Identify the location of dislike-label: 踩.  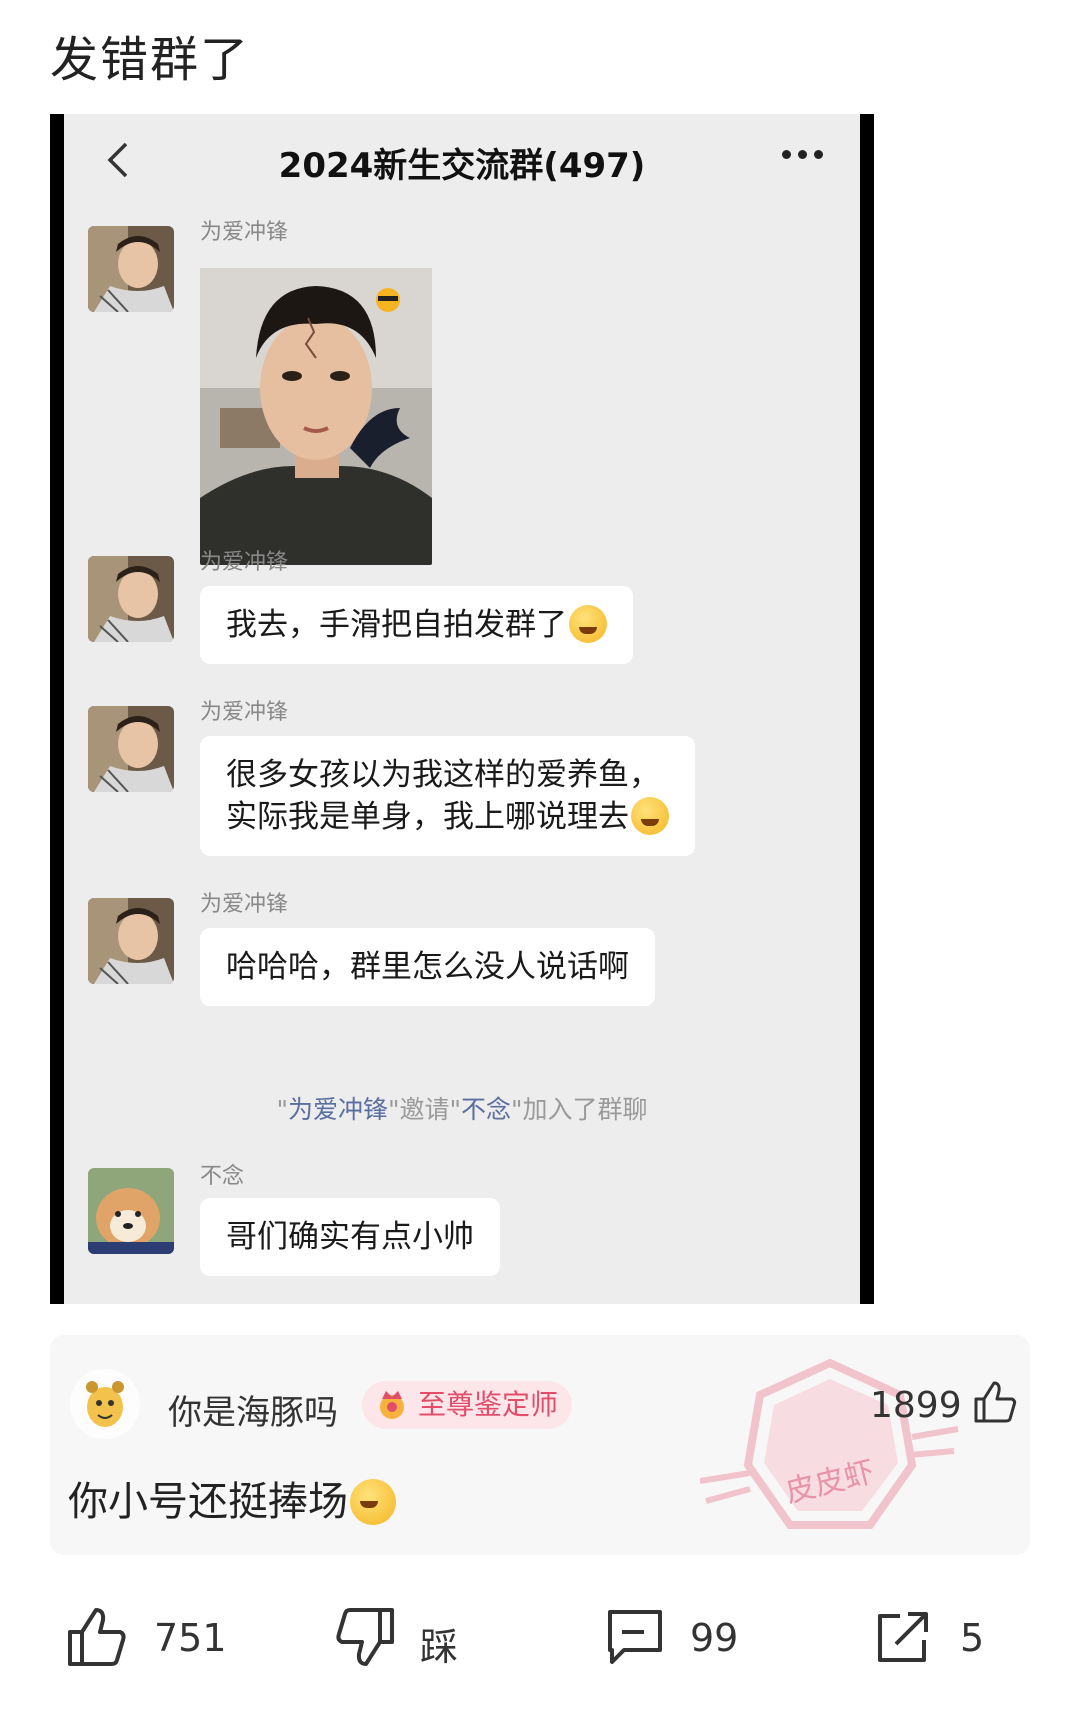
(439, 1643).